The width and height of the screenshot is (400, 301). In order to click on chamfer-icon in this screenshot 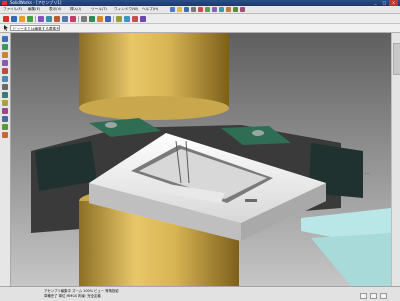, I will do `click(49, 19)`.